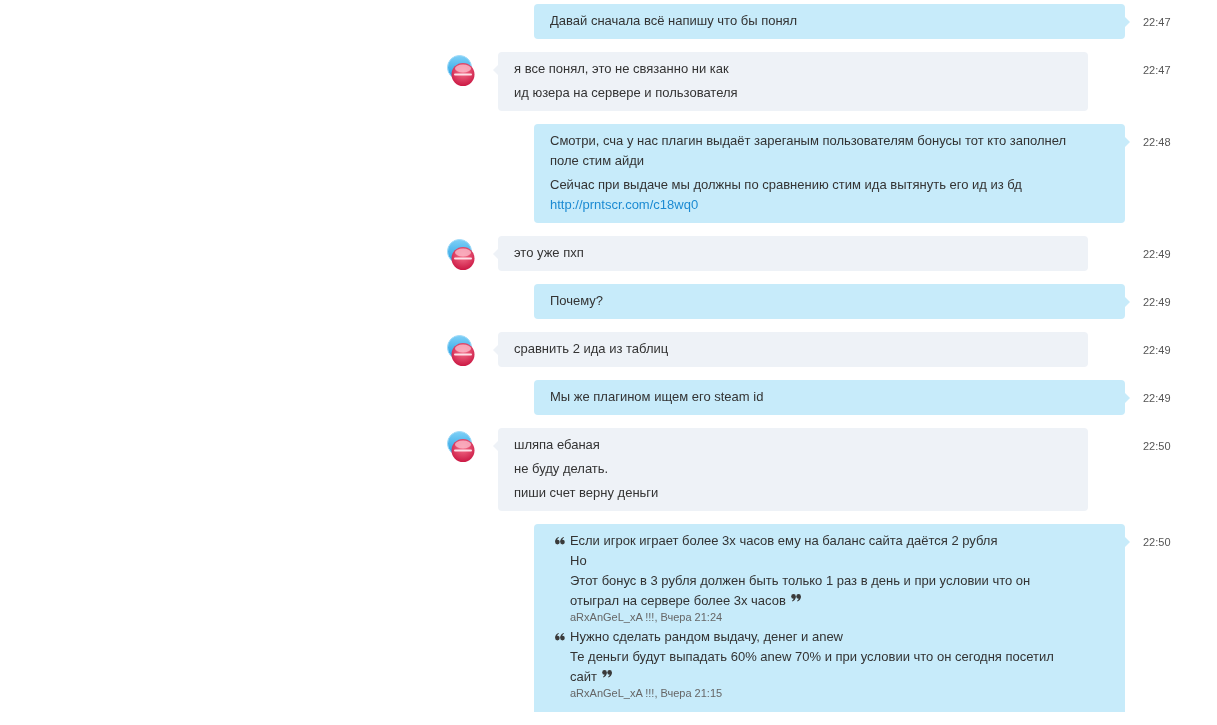  Describe the element at coordinates (809, 151) in the screenshot. I see `message-text: Смотри, сча у нас плагин выдаёт зареганым пользователям бонусы тот кто заполнел поле стим айди` at that location.